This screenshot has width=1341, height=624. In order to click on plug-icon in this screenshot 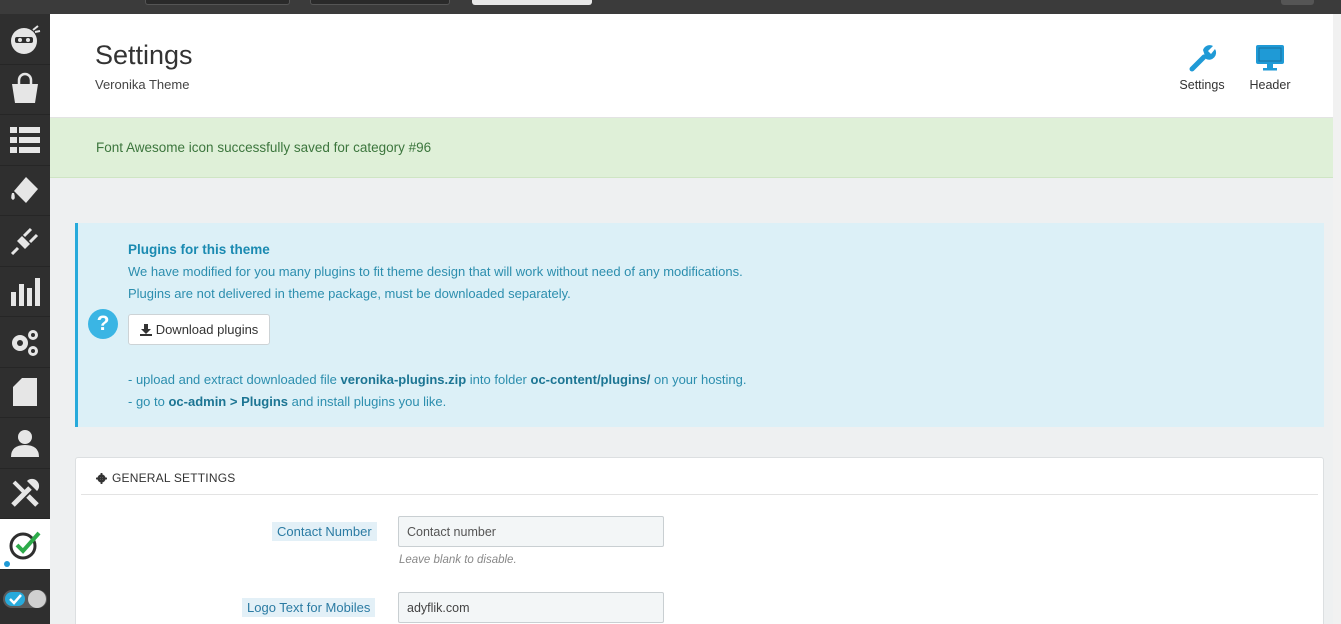, I will do `click(24, 241)`.